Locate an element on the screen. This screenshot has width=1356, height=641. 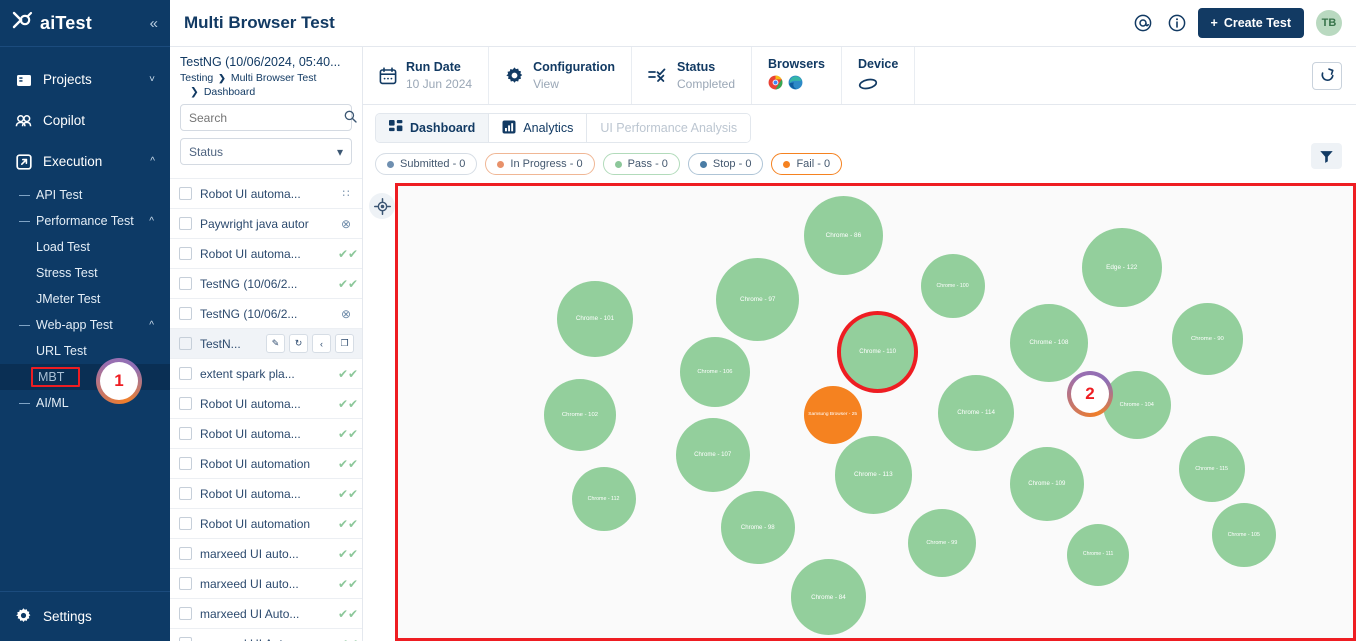
search-input is located at coordinates (266, 117).